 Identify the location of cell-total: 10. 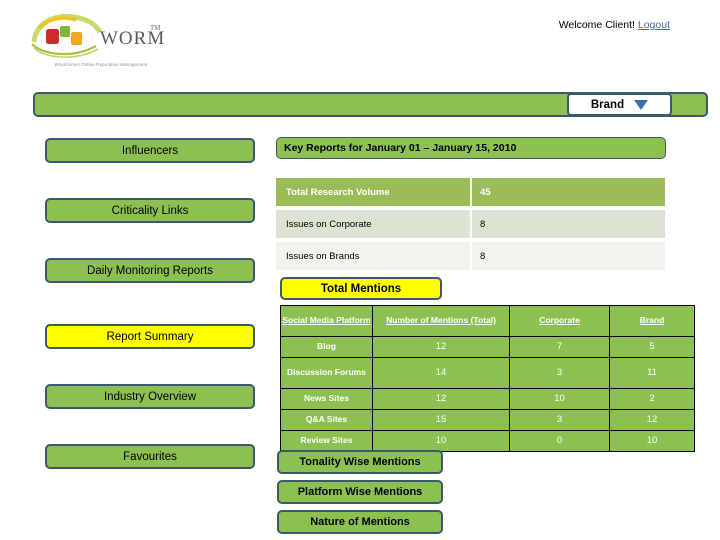
(441, 441).